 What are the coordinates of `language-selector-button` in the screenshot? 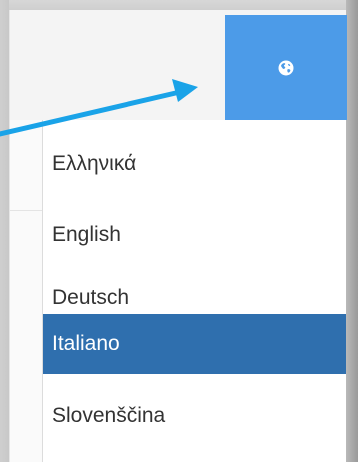 It's located at (286, 67).